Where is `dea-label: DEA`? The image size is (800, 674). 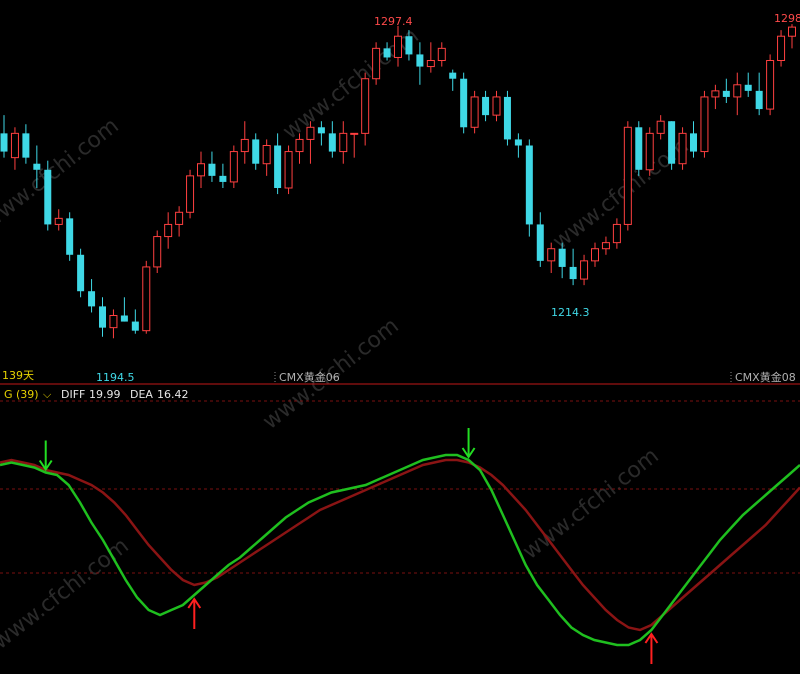
dea-label: DEA is located at coordinates (141, 394).